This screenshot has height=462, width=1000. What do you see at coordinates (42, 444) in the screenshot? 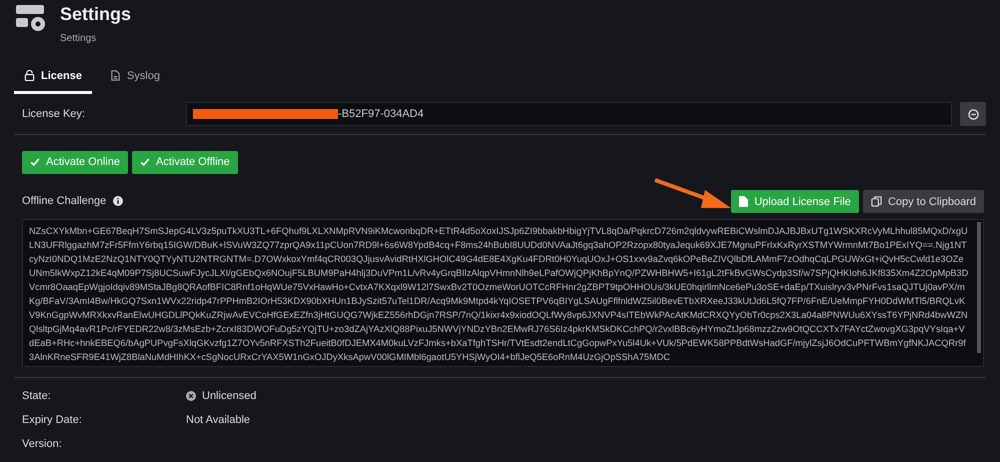
I see `field-label: Version:` at bounding box center [42, 444].